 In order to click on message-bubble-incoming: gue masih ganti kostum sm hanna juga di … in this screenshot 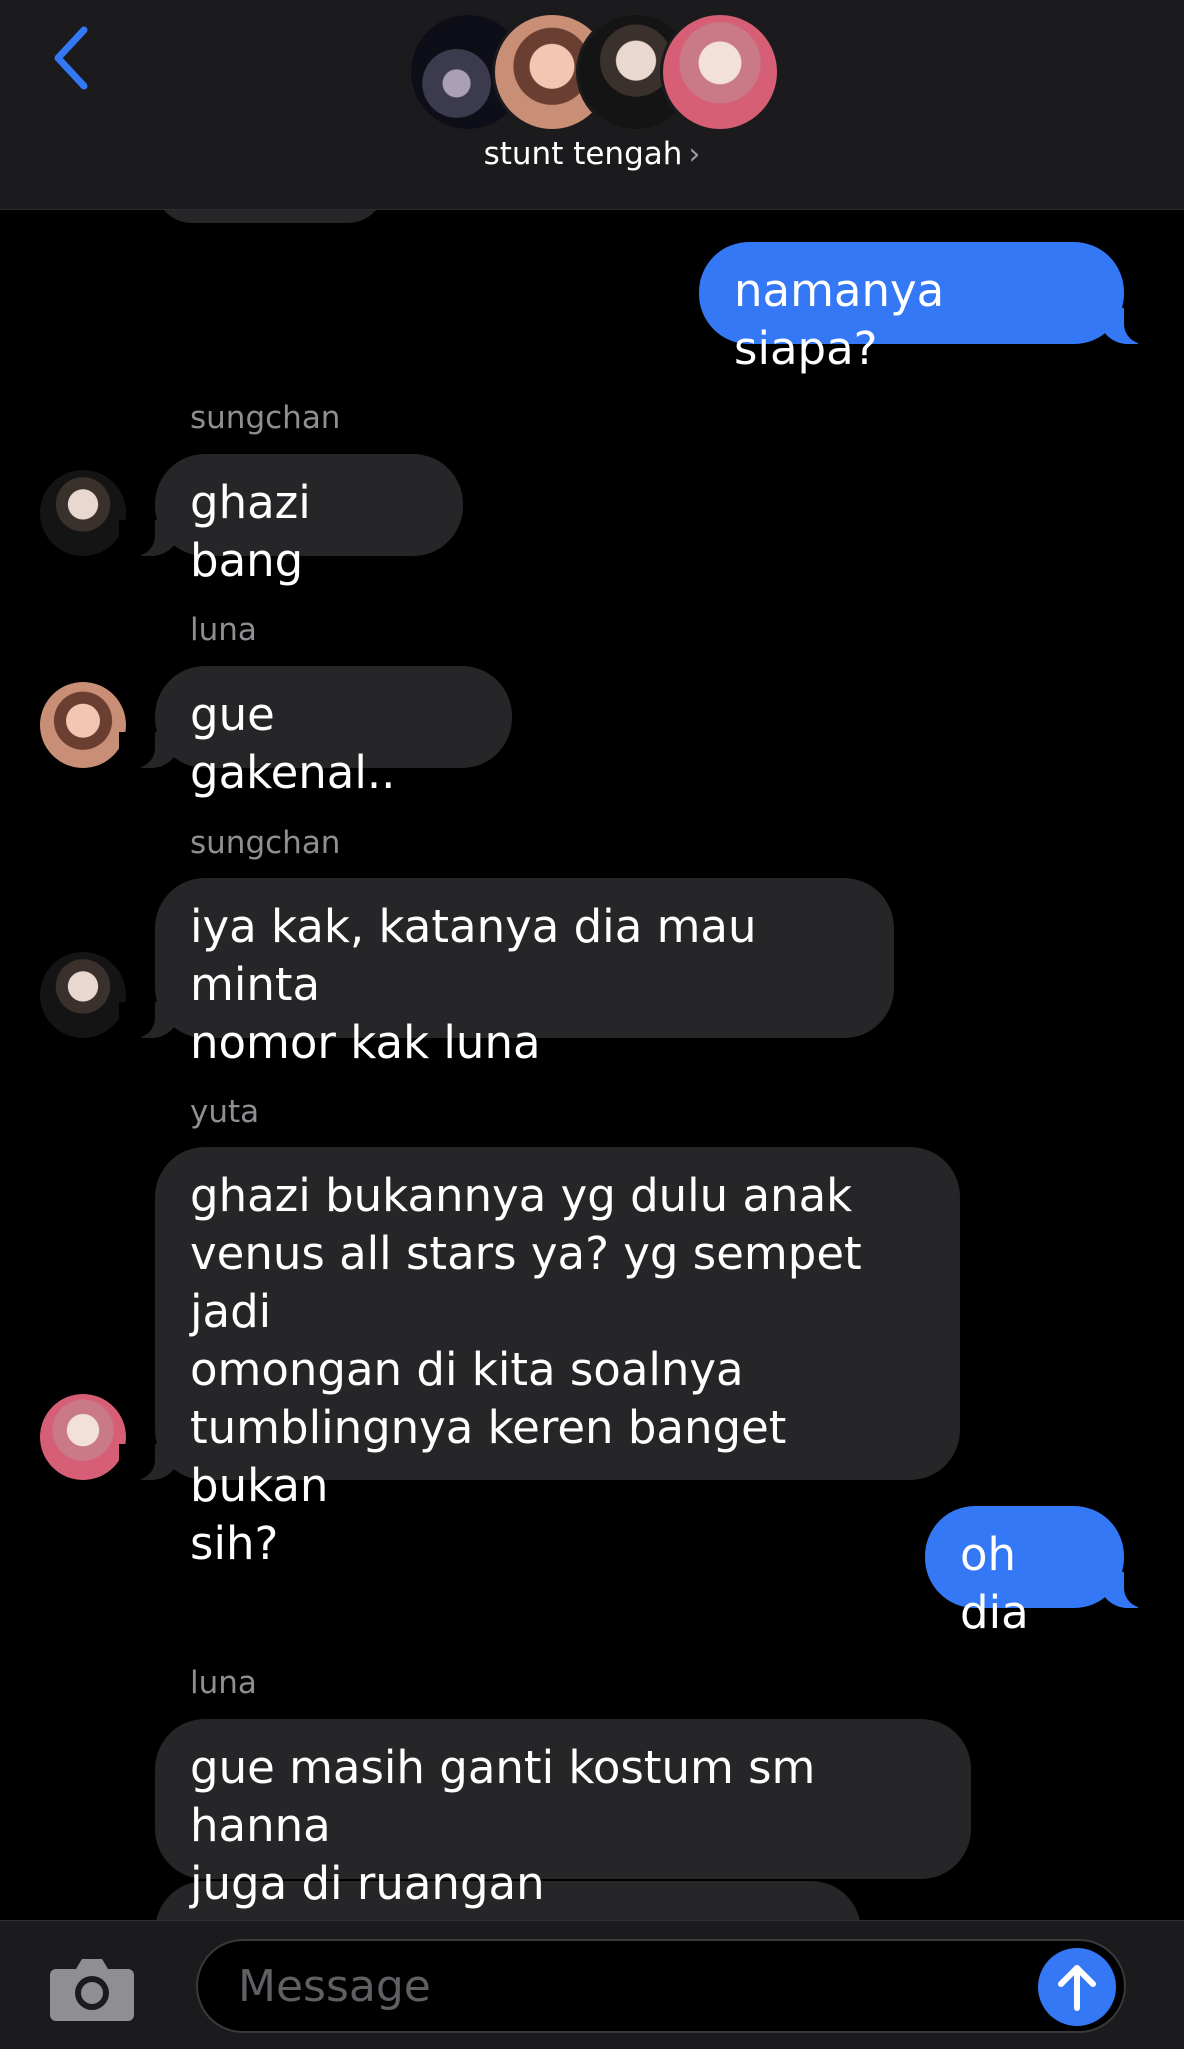, I will do `click(563, 1814)`.